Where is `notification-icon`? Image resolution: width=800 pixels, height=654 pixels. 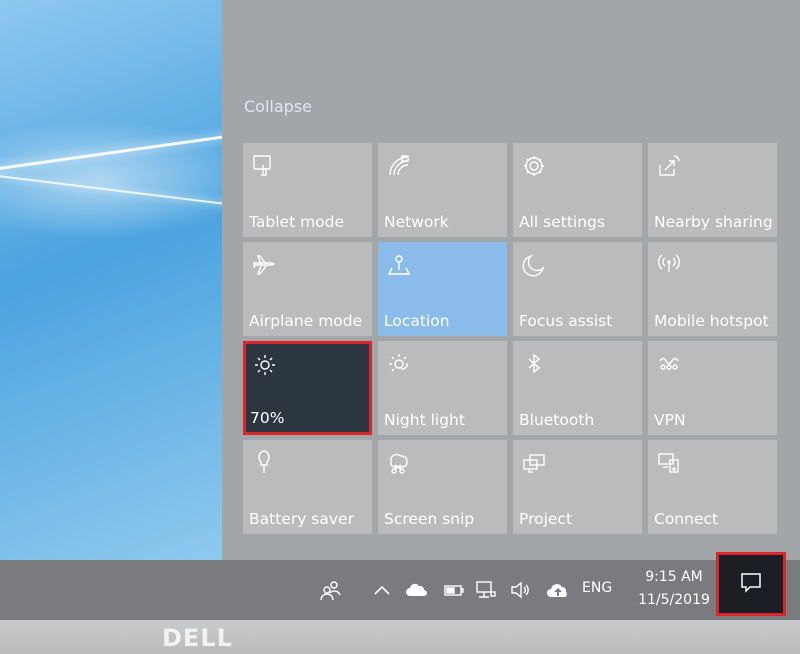 notification-icon is located at coordinates (751, 583).